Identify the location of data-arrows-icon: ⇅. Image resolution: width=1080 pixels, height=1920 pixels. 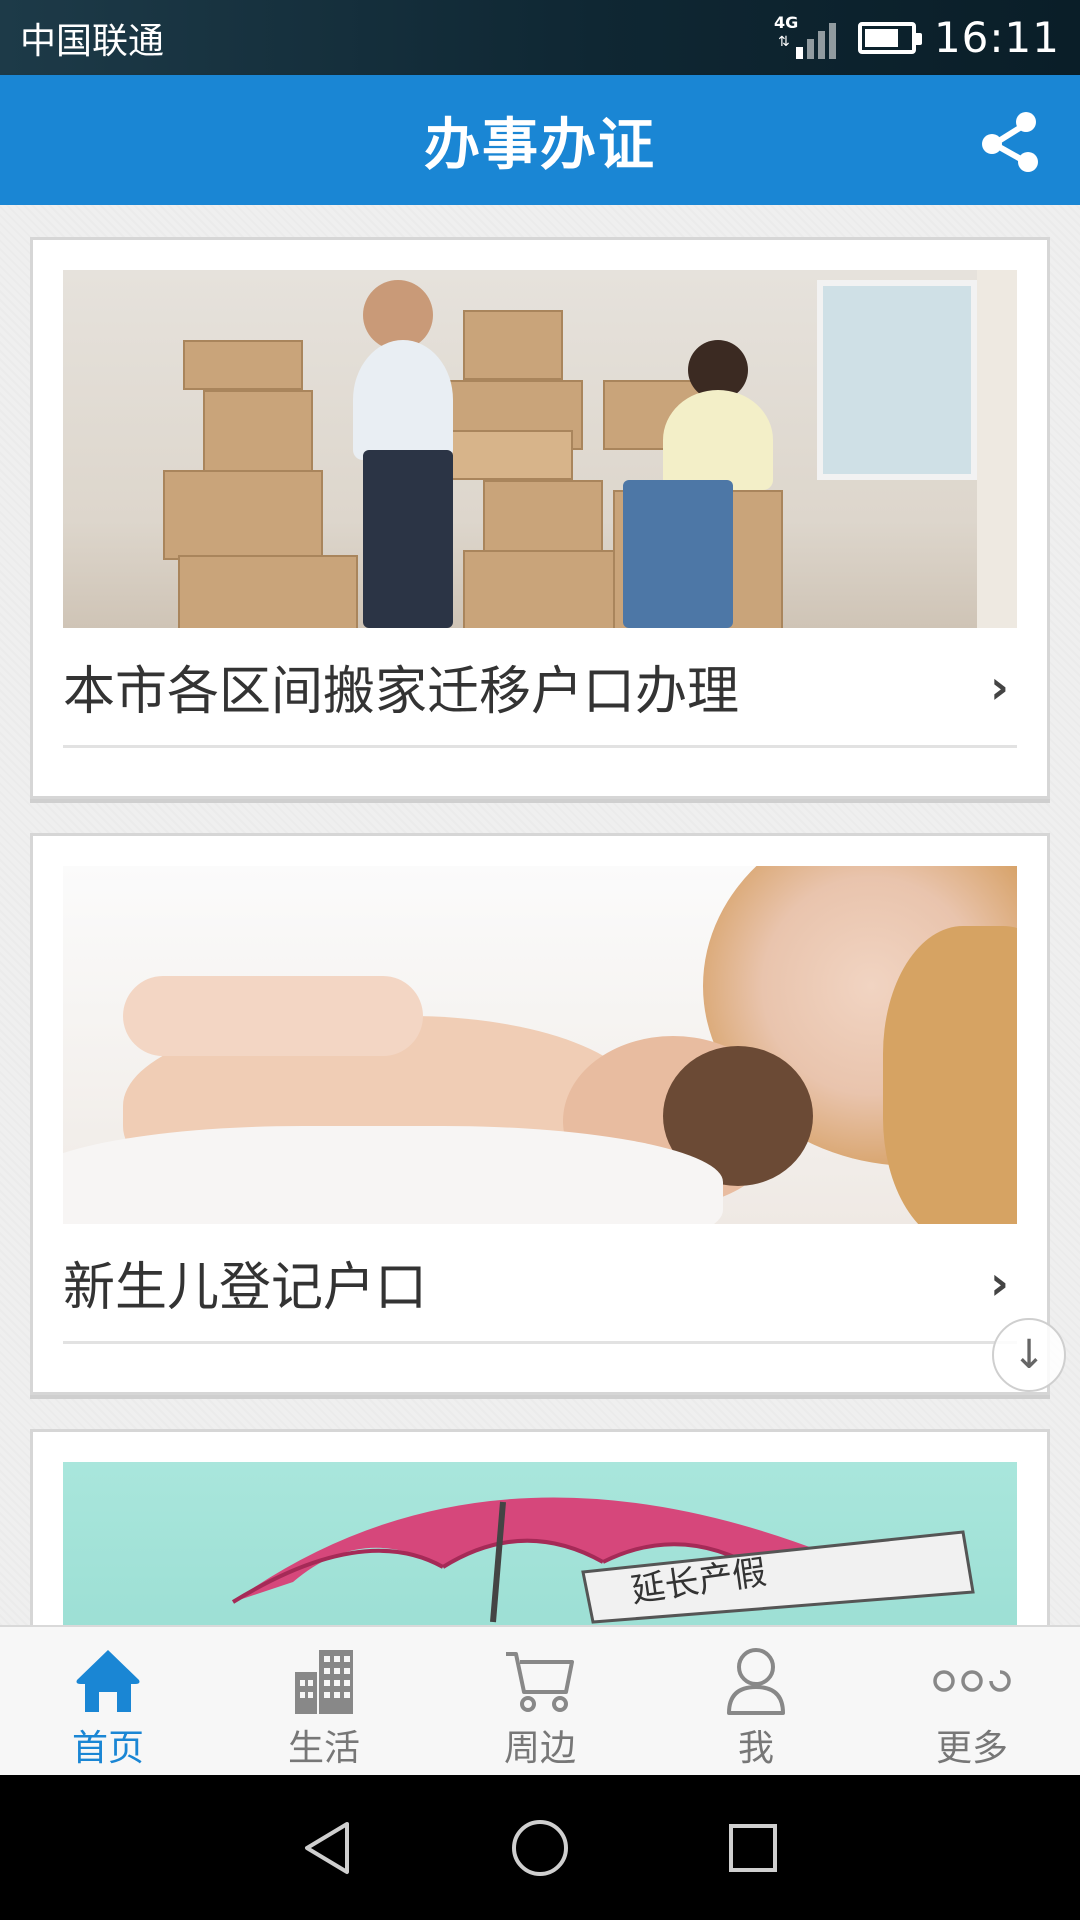
(783, 41).